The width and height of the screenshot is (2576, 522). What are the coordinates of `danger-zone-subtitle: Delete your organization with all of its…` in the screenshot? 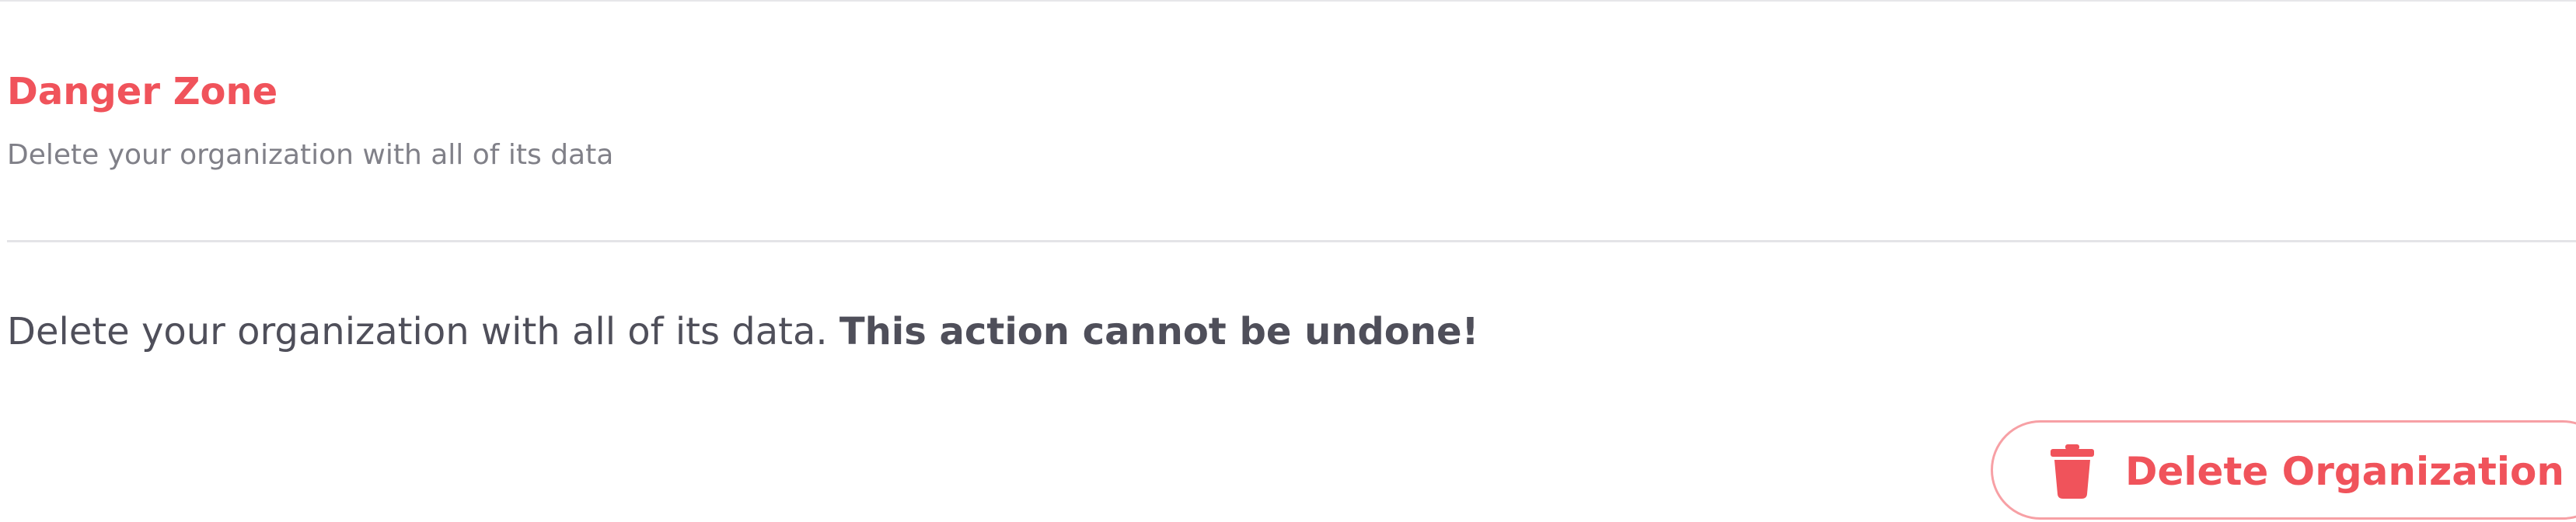 It's located at (311, 155).